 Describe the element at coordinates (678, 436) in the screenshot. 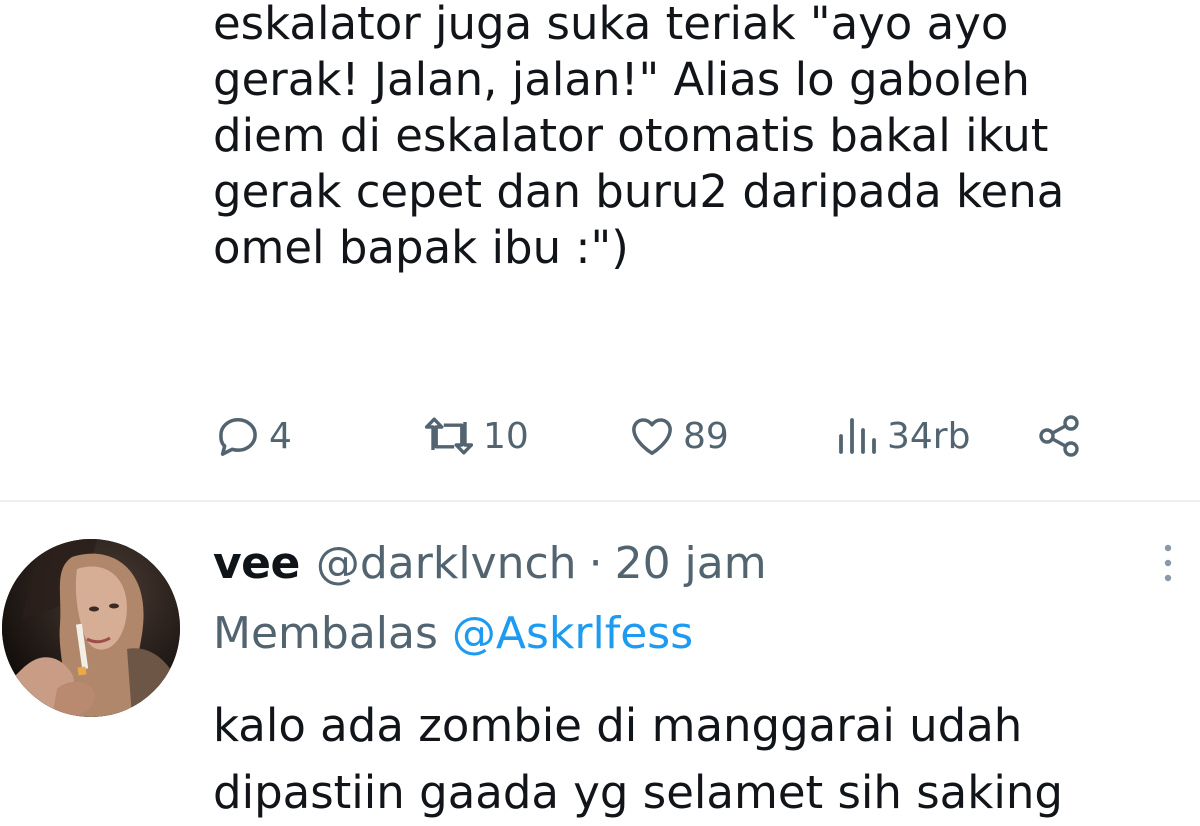

I see `like-button: 89` at that location.